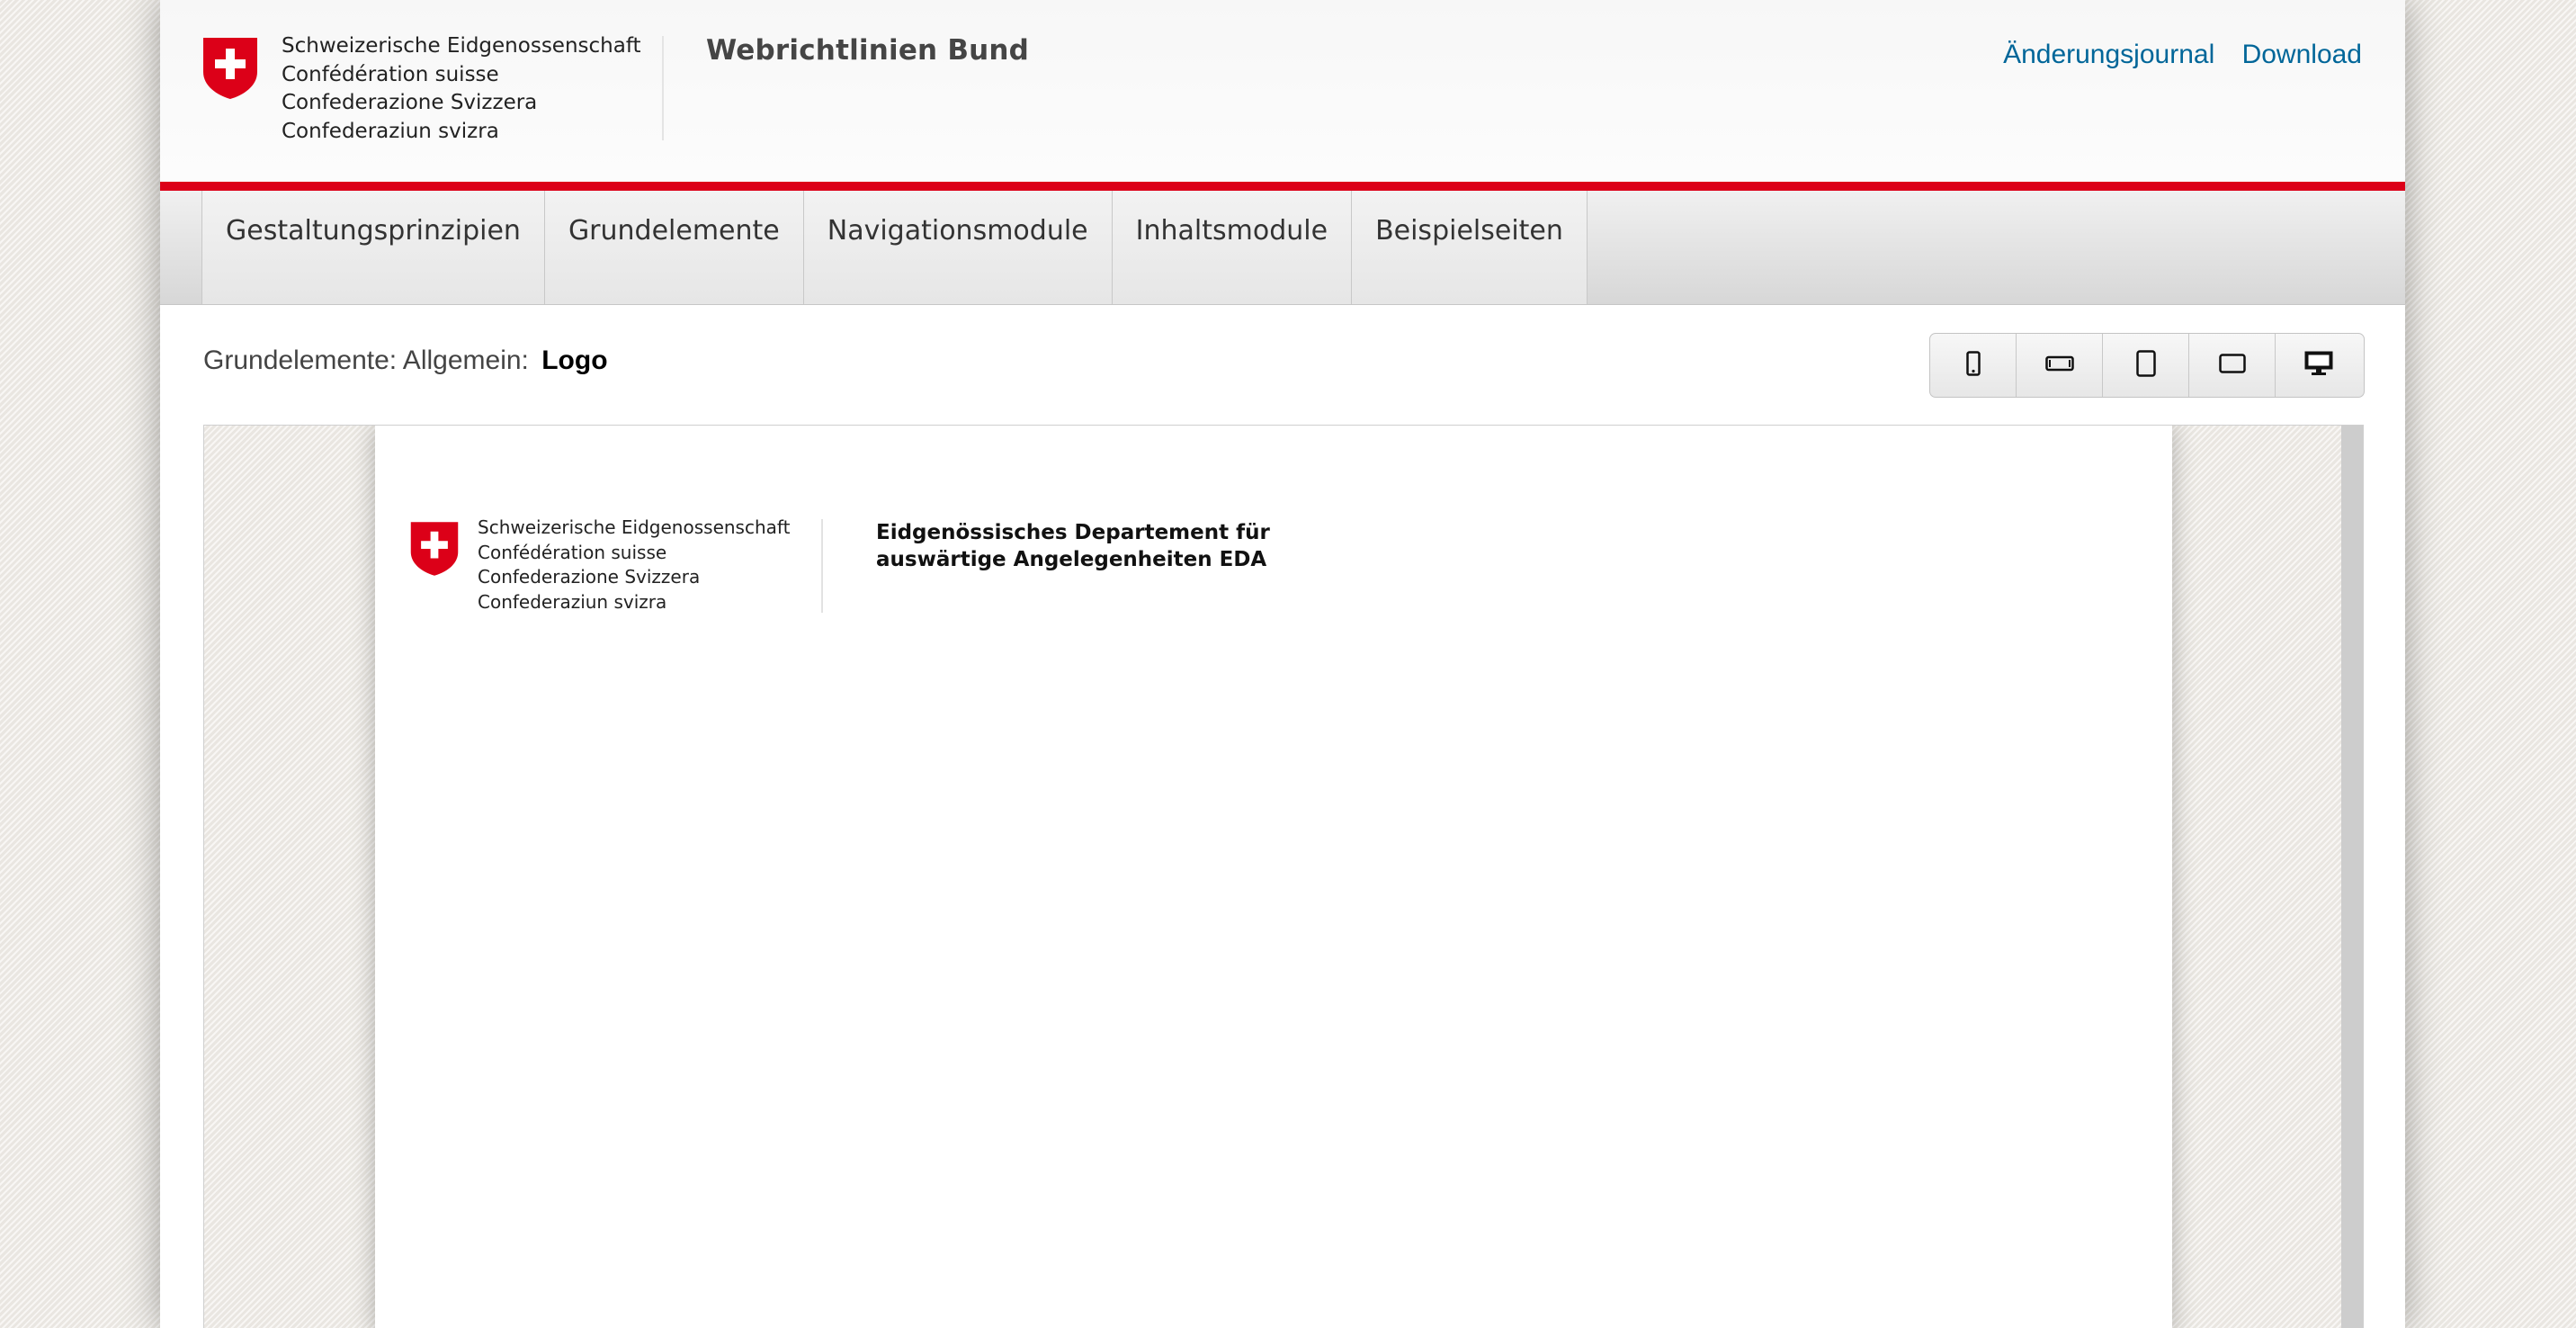  I want to click on desktop-icon, so click(2318, 365).